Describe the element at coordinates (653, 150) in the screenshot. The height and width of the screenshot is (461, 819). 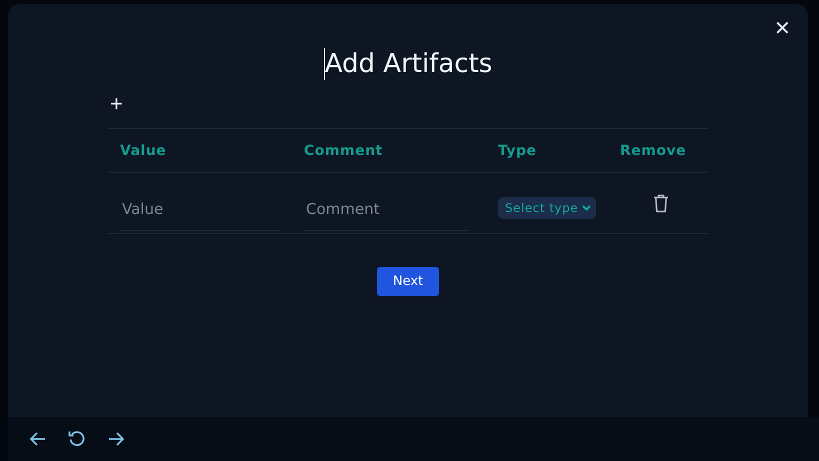
I see `column-header: Remove` at that location.